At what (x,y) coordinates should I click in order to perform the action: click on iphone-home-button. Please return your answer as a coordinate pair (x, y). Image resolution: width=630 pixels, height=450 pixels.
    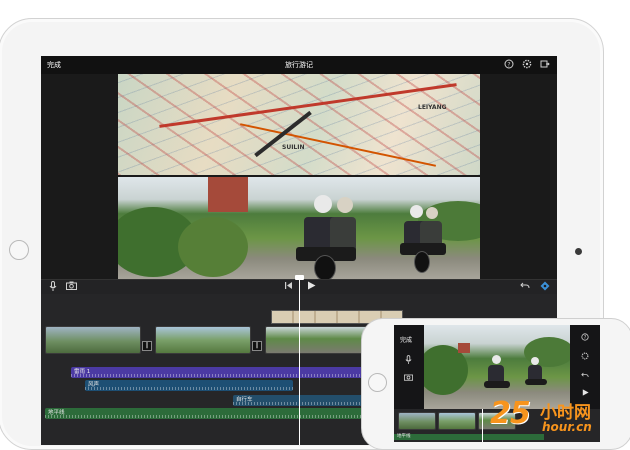
    Looking at the image, I should click on (377, 382).